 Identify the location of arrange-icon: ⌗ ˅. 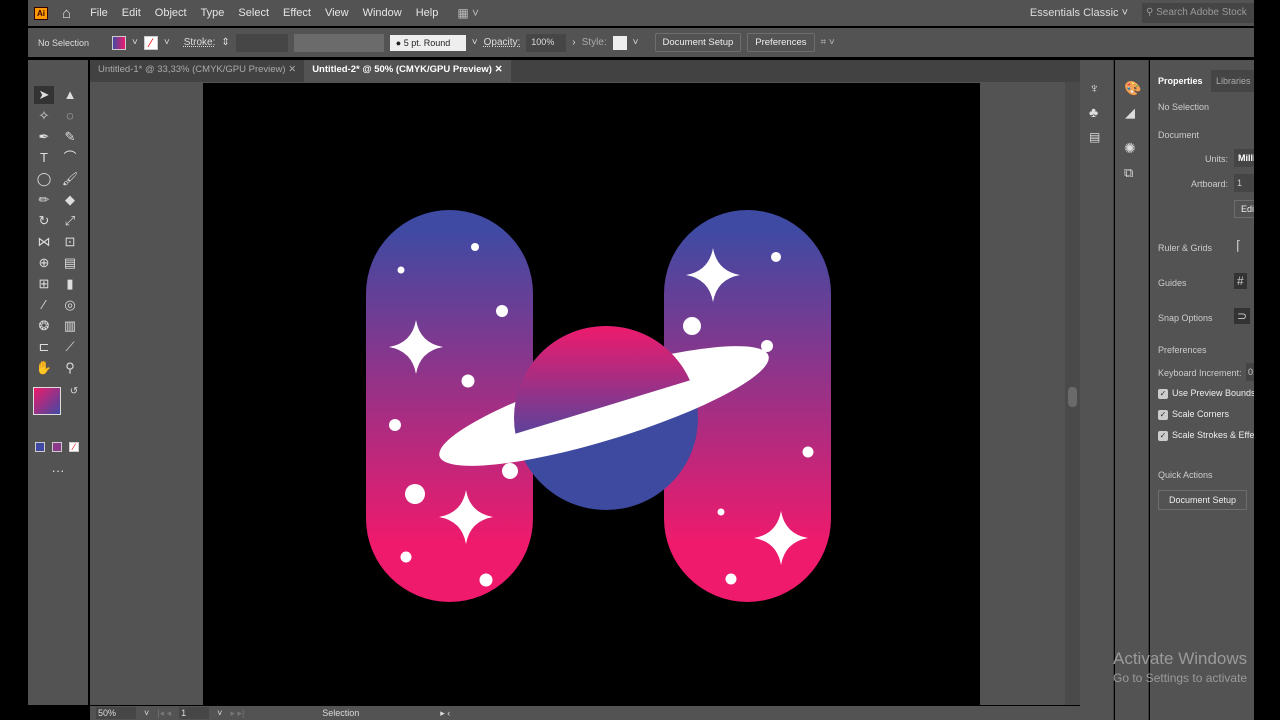
(828, 42).